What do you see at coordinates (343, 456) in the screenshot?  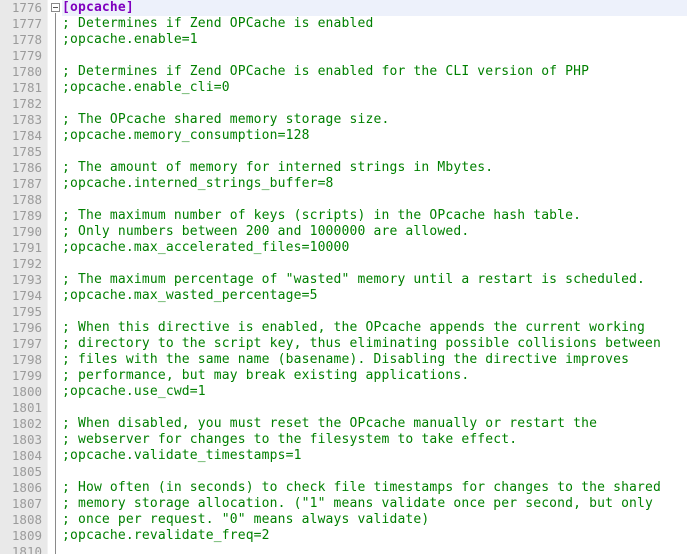 I see `code-line: ;opcache.validate_timestamps=1` at bounding box center [343, 456].